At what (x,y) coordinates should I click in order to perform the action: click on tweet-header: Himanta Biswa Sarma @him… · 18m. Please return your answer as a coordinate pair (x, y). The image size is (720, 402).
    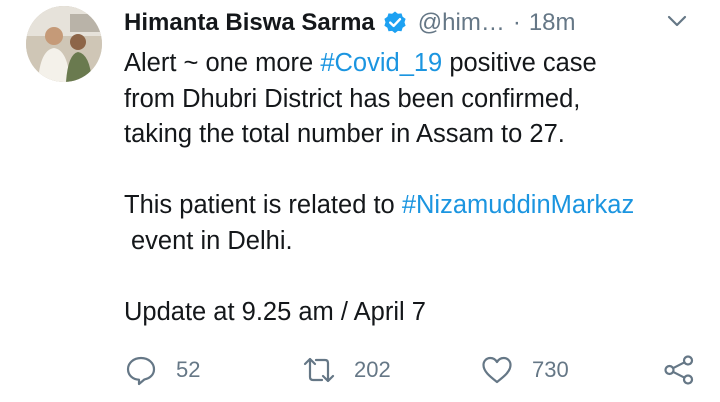
    Looking at the image, I should click on (412, 23).